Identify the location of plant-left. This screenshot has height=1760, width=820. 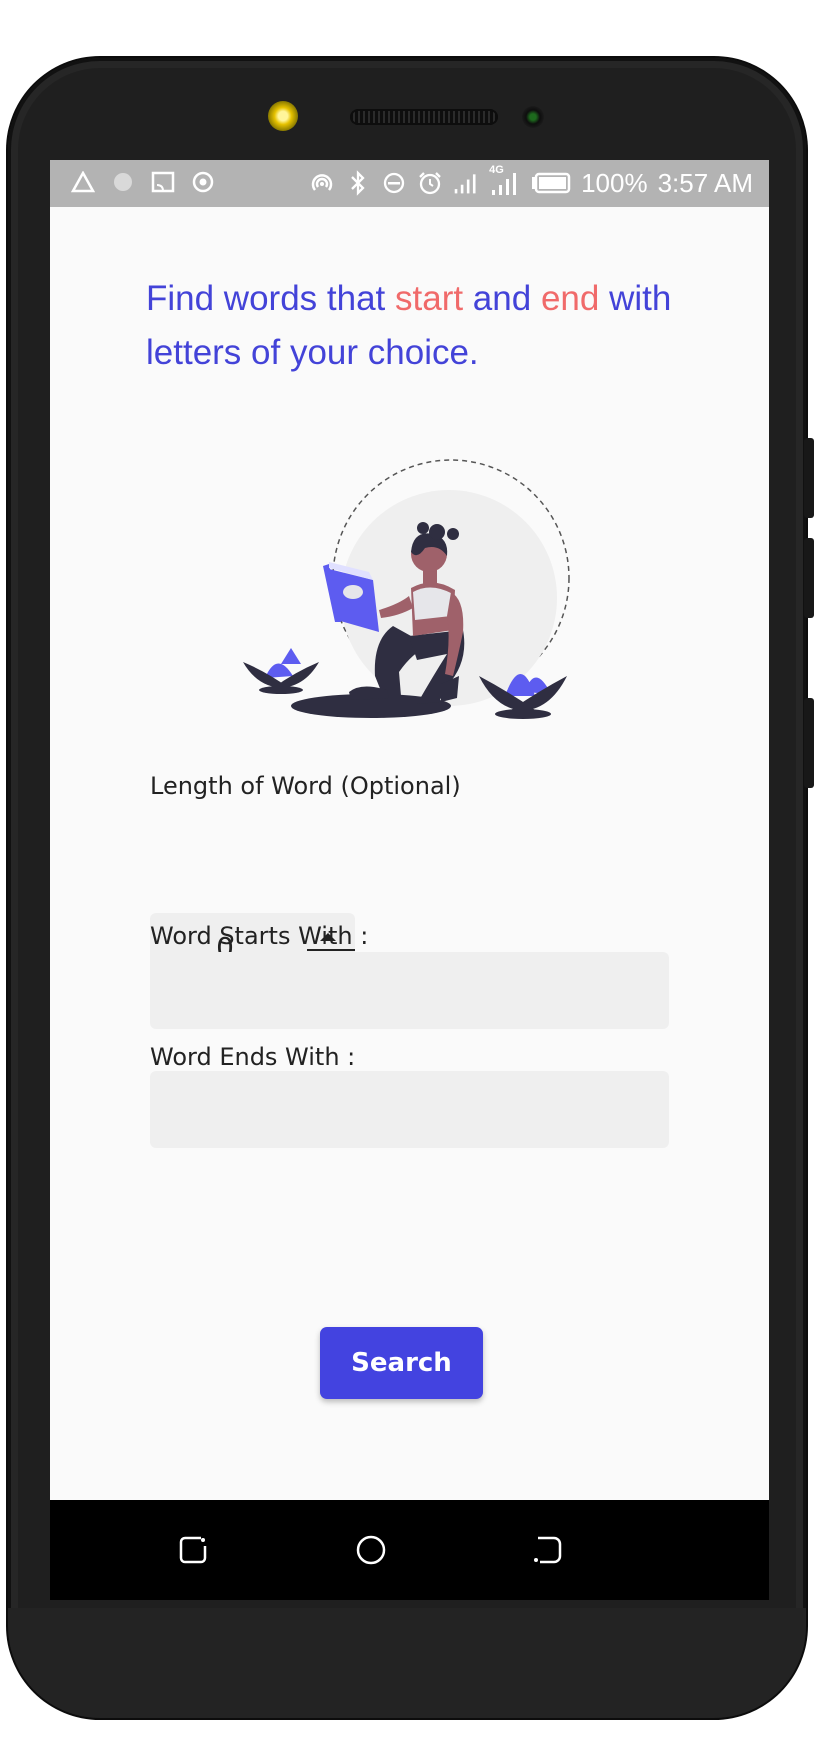
(281, 671).